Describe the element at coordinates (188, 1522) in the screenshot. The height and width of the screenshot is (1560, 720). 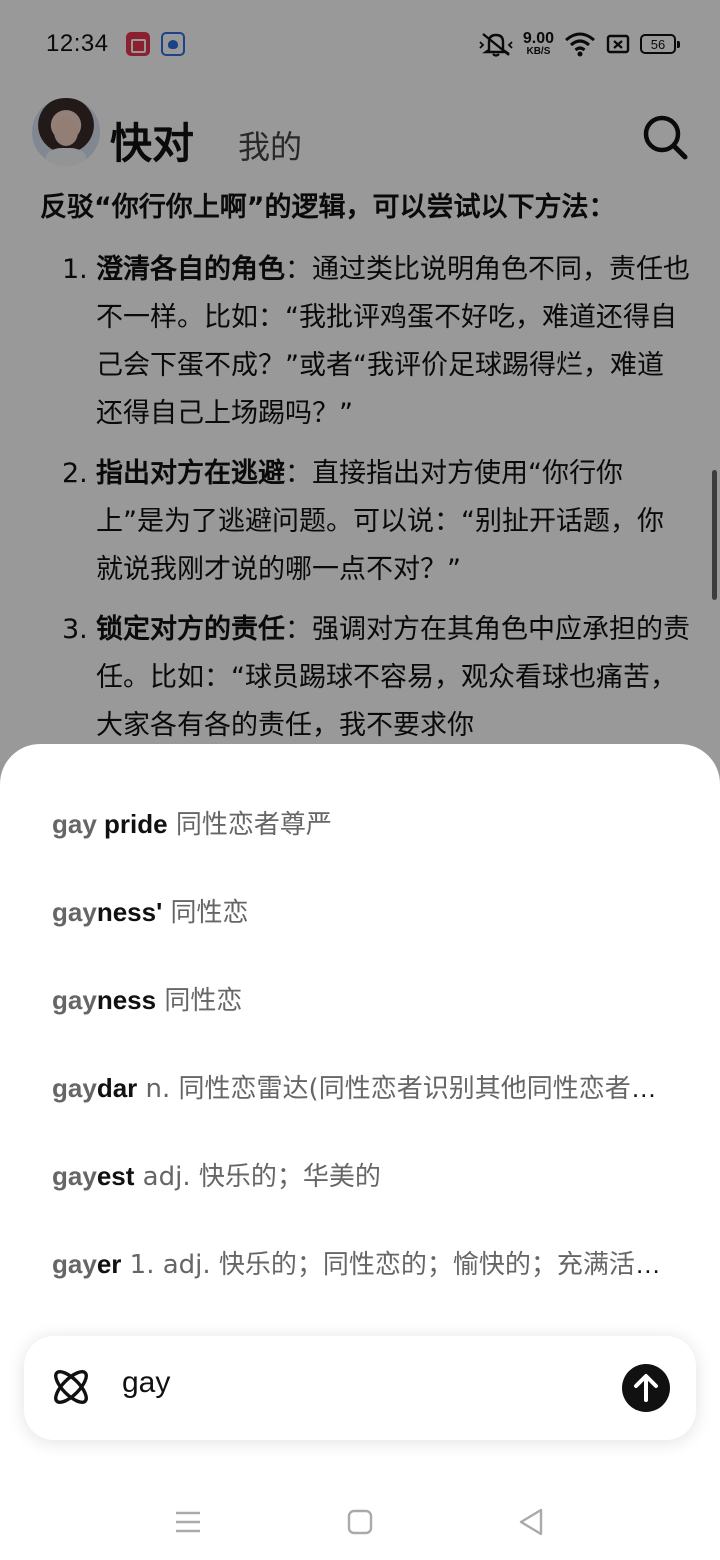
I see `menu-icon` at that location.